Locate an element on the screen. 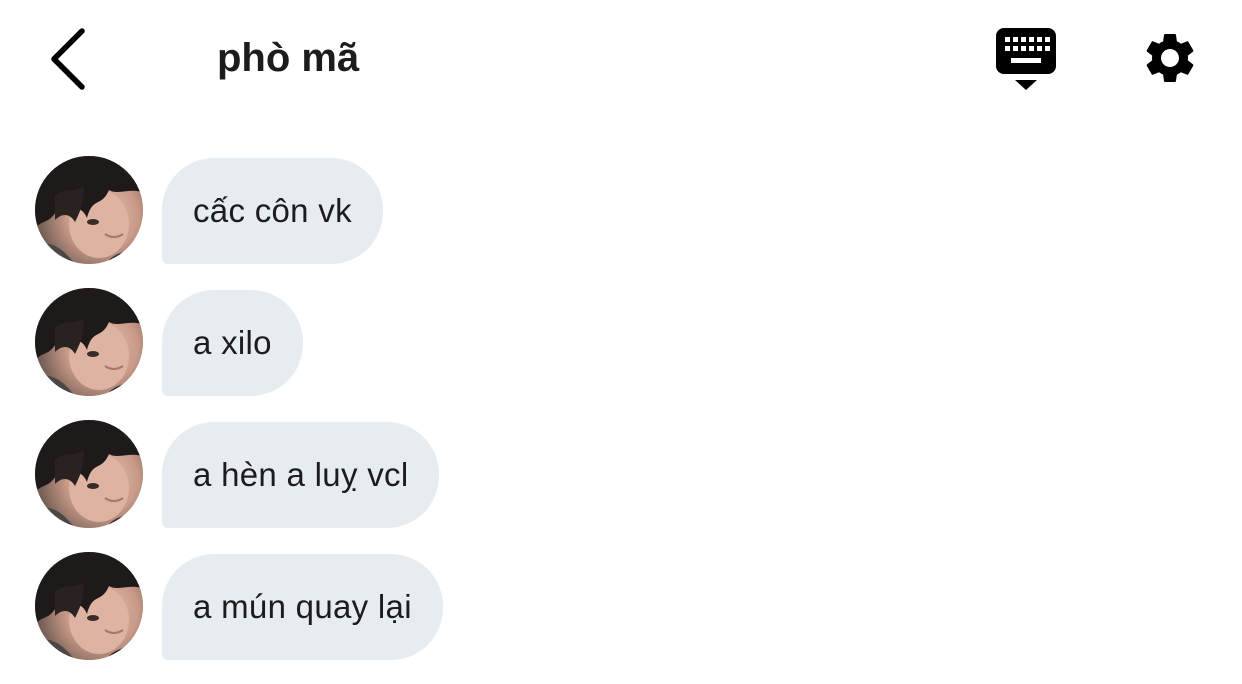 The image size is (1242, 684). settings-button is located at coordinates (1170, 58).